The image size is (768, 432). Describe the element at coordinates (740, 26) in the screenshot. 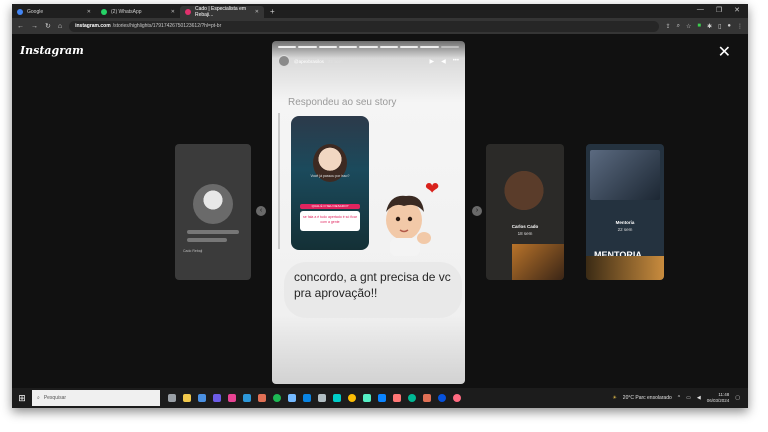

I see `menu-icon: ⋮` at that location.